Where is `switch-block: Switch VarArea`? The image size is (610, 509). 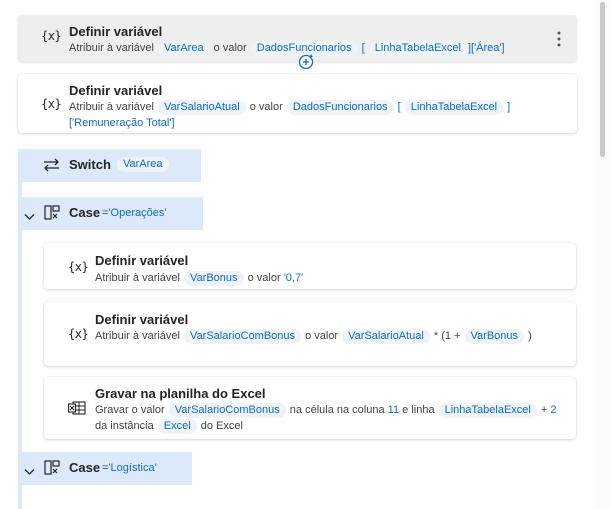 switch-block: Switch VarArea is located at coordinates (109, 165).